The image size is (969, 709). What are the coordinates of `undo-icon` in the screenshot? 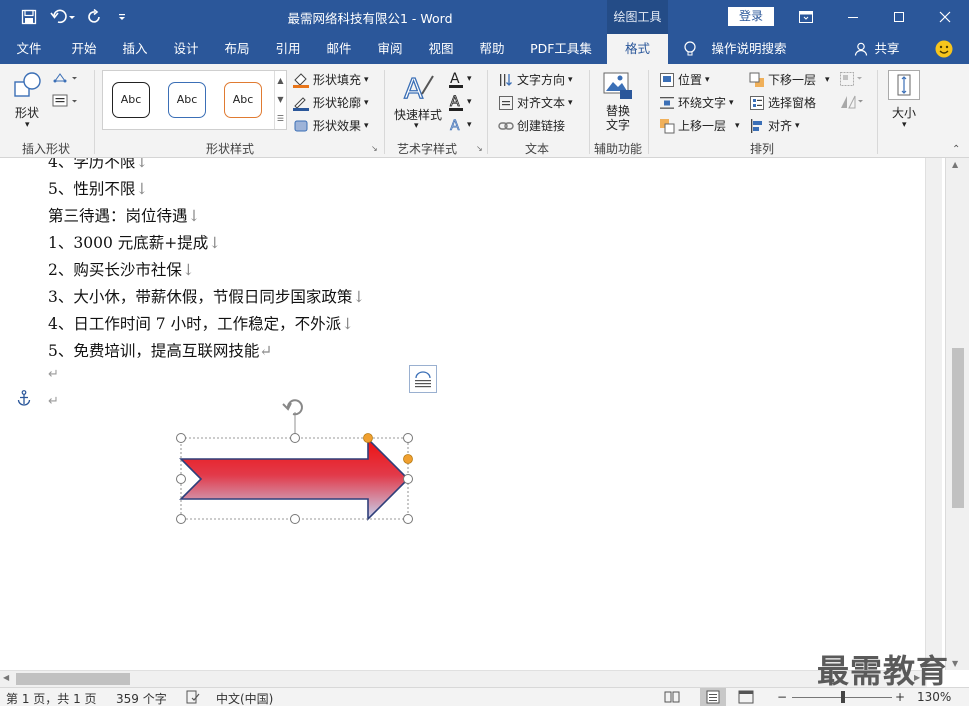 It's located at (63, 17).